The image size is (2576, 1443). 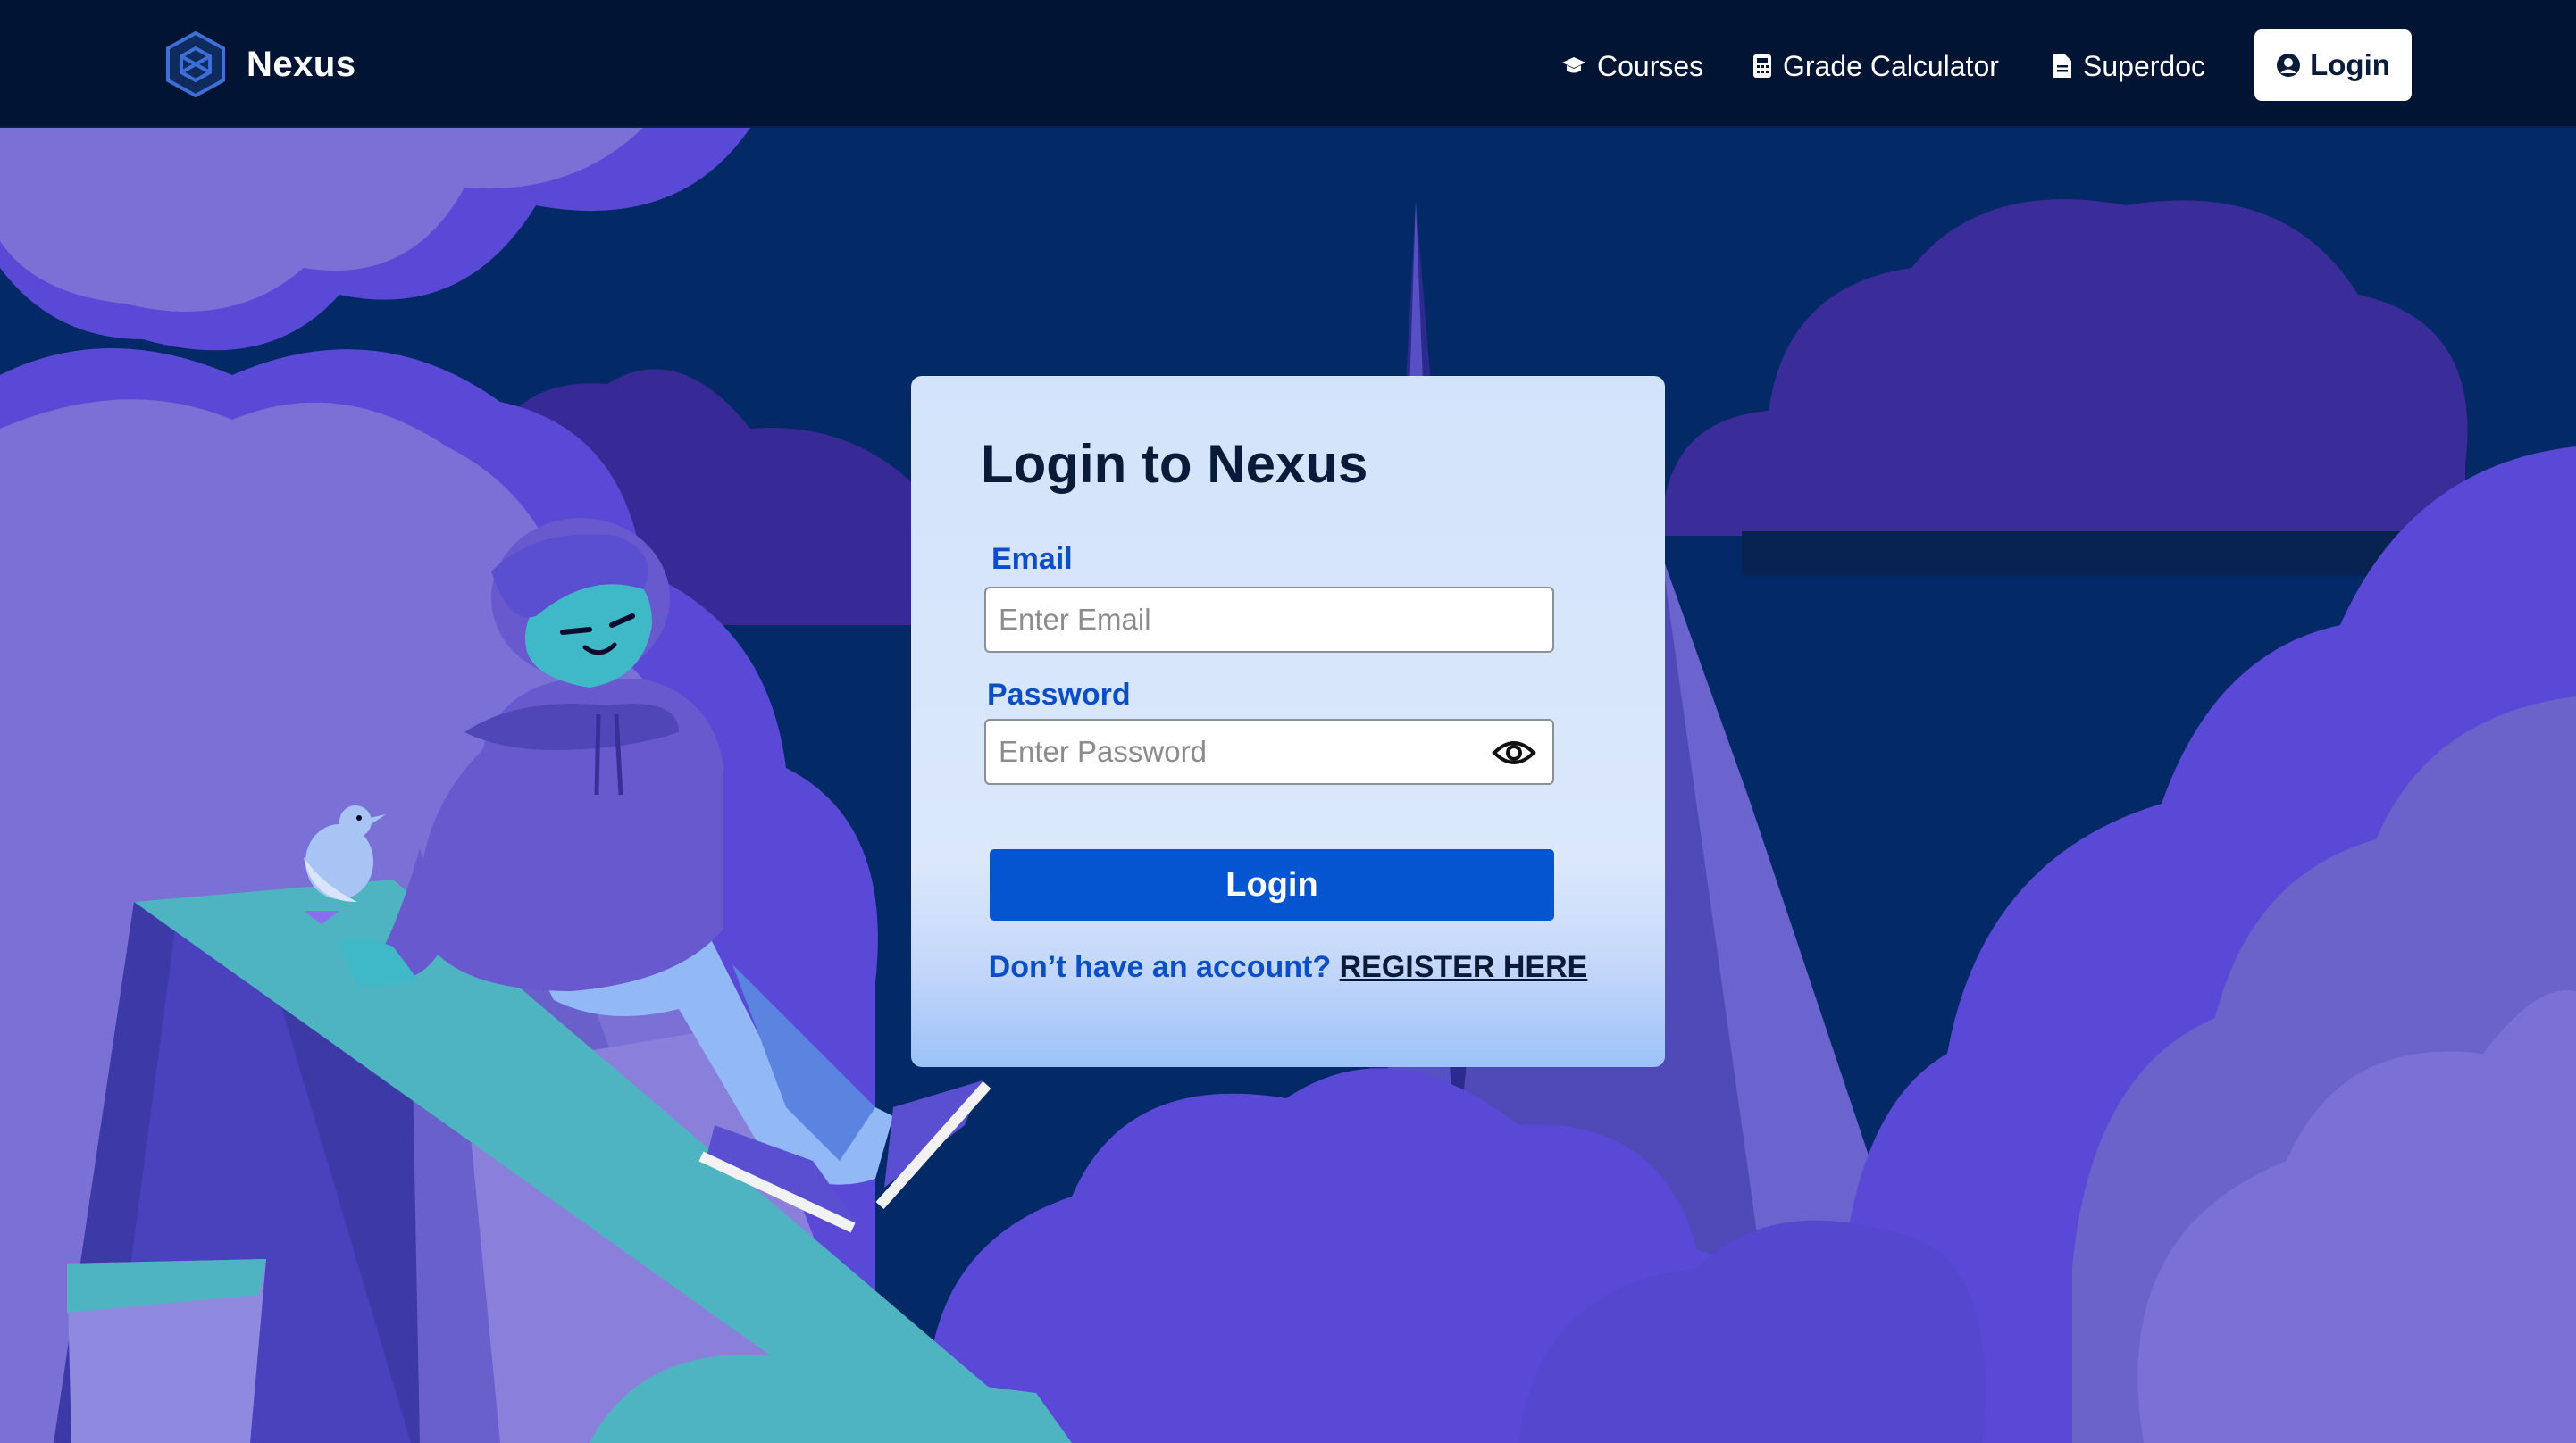 I want to click on document-icon, so click(x=2063, y=66).